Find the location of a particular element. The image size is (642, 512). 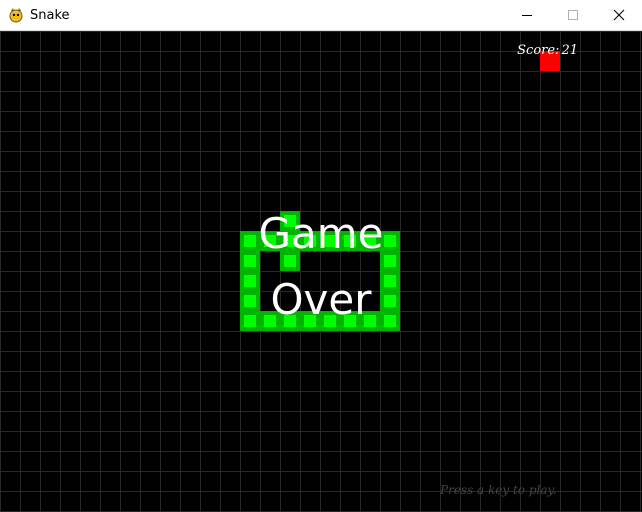

minimize-button is located at coordinates (527, 15).